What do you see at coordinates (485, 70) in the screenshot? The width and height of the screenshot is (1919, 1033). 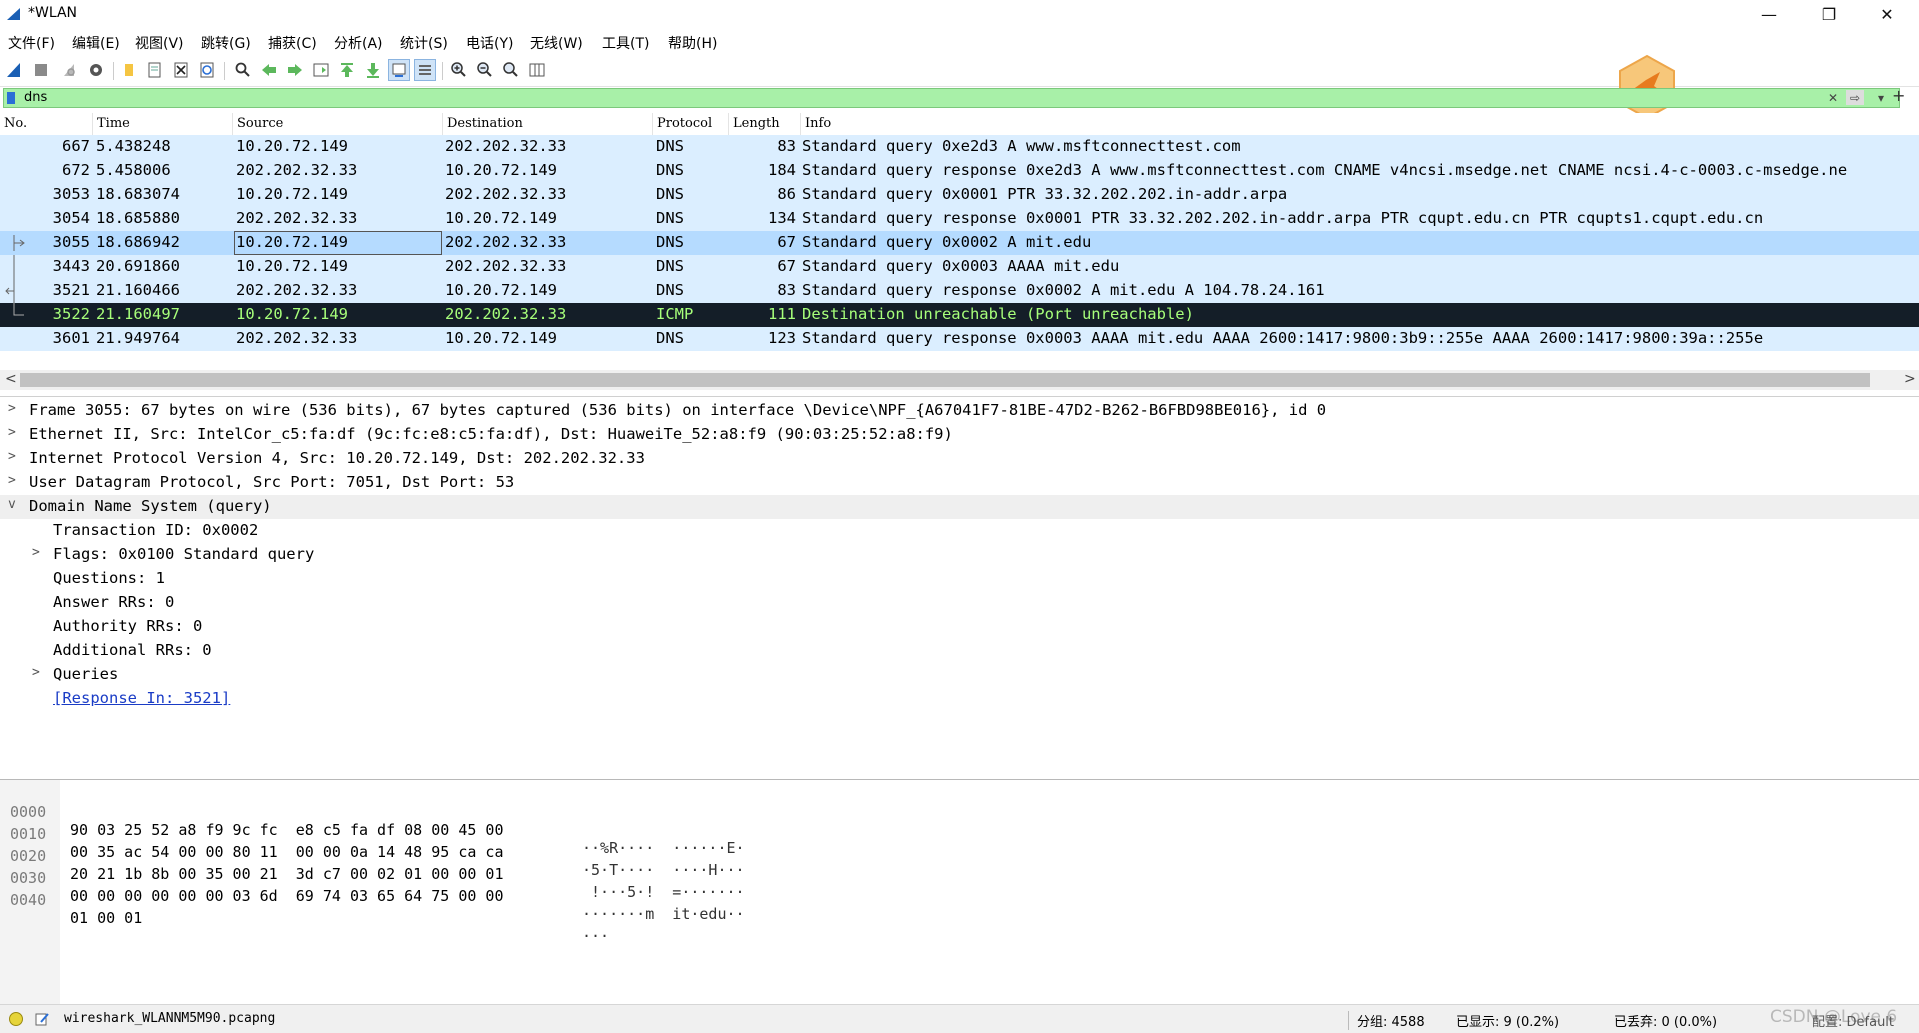 I see `zoom-out-icon` at bounding box center [485, 70].